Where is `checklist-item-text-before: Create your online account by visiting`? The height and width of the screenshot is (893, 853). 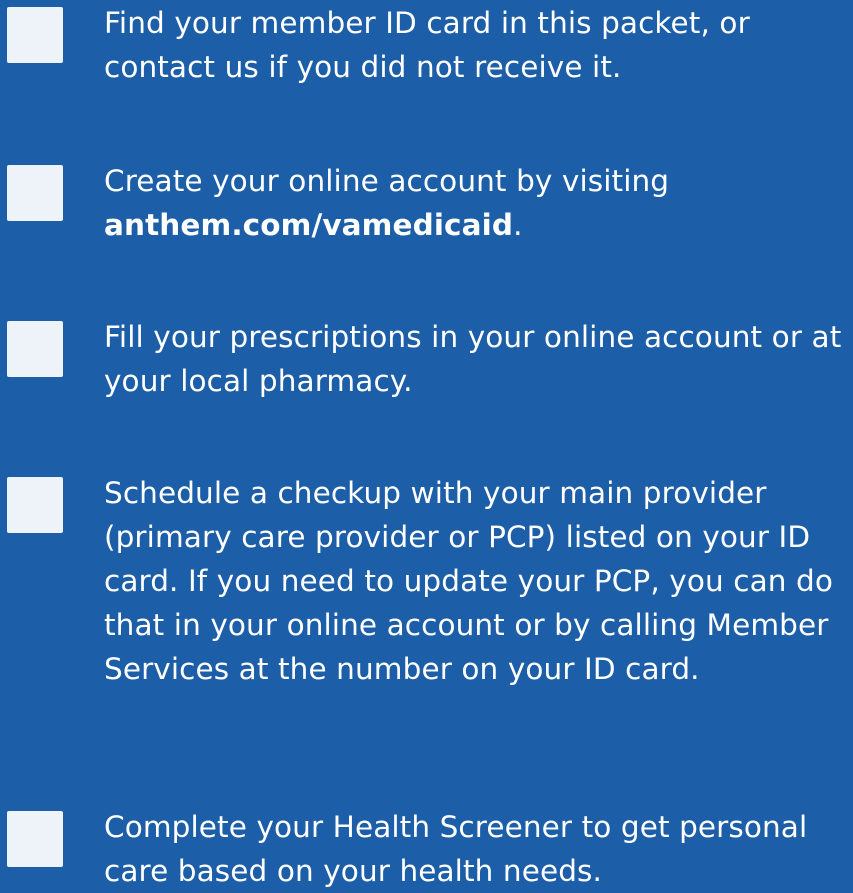
checklist-item-text-before: Create your online account by visiting is located at coordinates (387, 181).